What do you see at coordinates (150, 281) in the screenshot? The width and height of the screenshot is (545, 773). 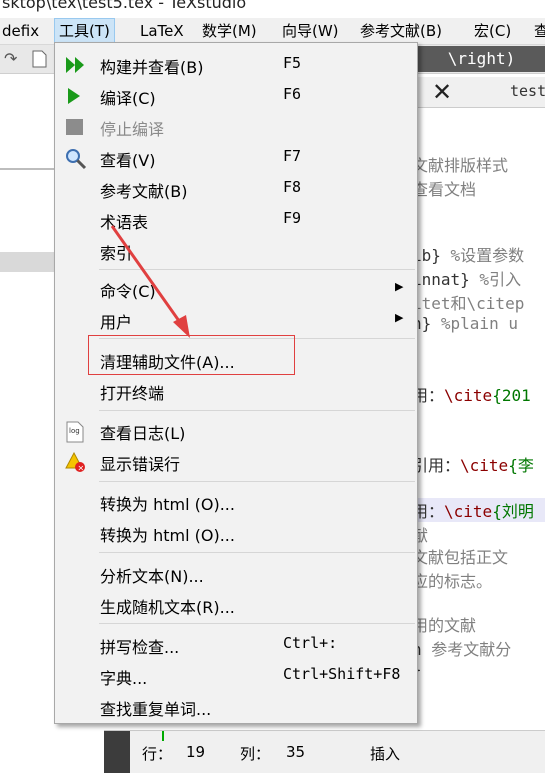 I see `annotation-arrow-icon` at bounding box center [150, 281].